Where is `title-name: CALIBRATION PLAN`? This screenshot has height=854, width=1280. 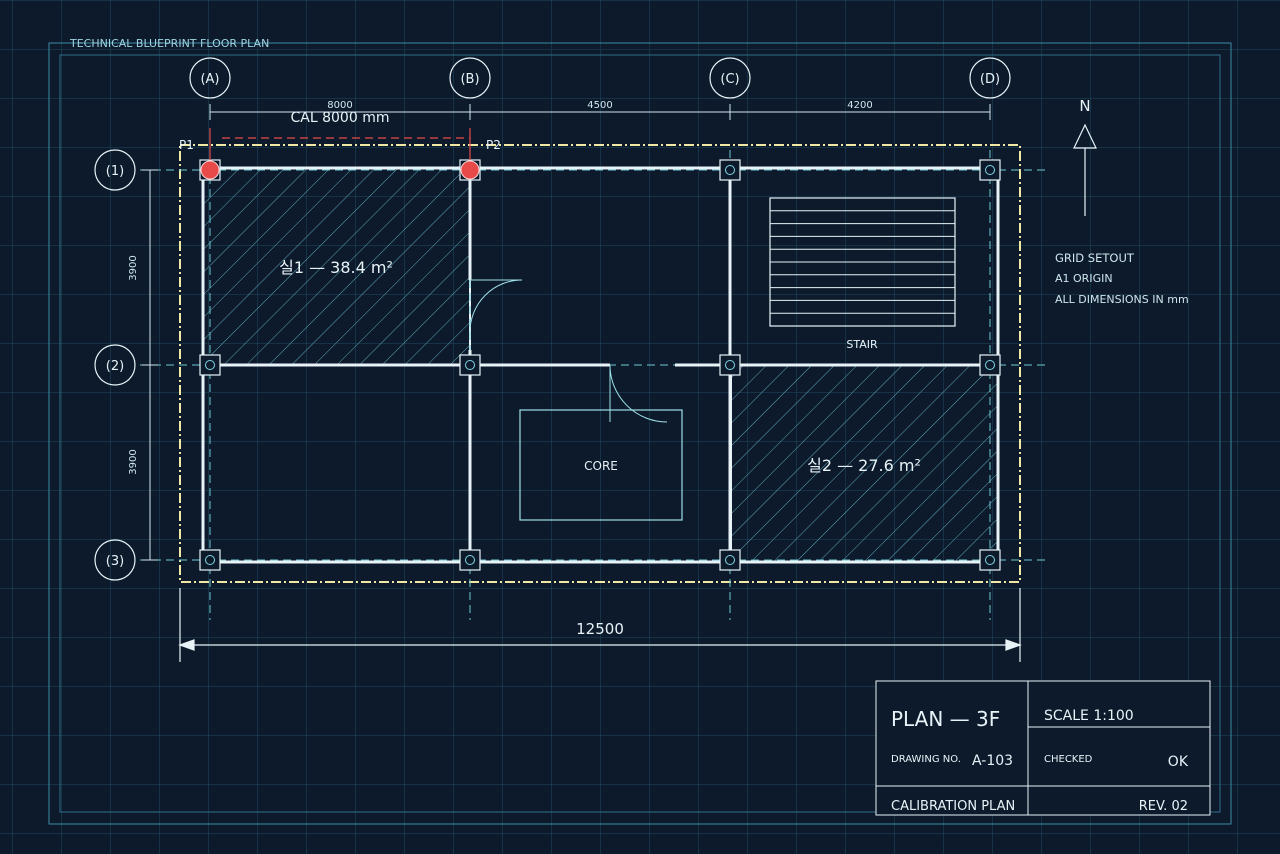
title-name: CALIBRATION PLAN is located at coordinates (953, 806).